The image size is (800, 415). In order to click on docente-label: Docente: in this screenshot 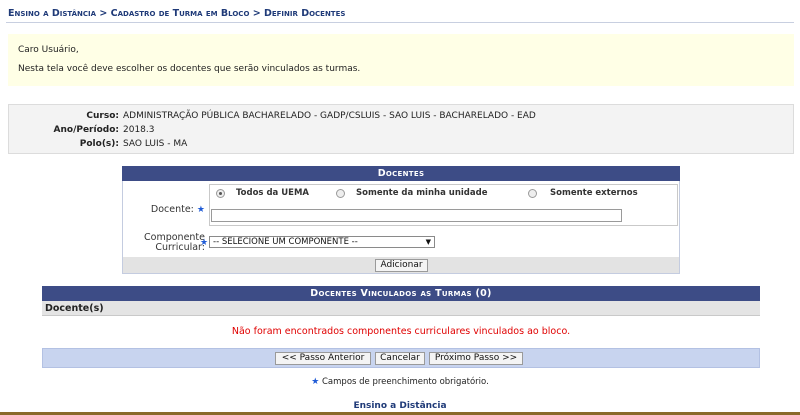, I will do `click(172, 209)`.